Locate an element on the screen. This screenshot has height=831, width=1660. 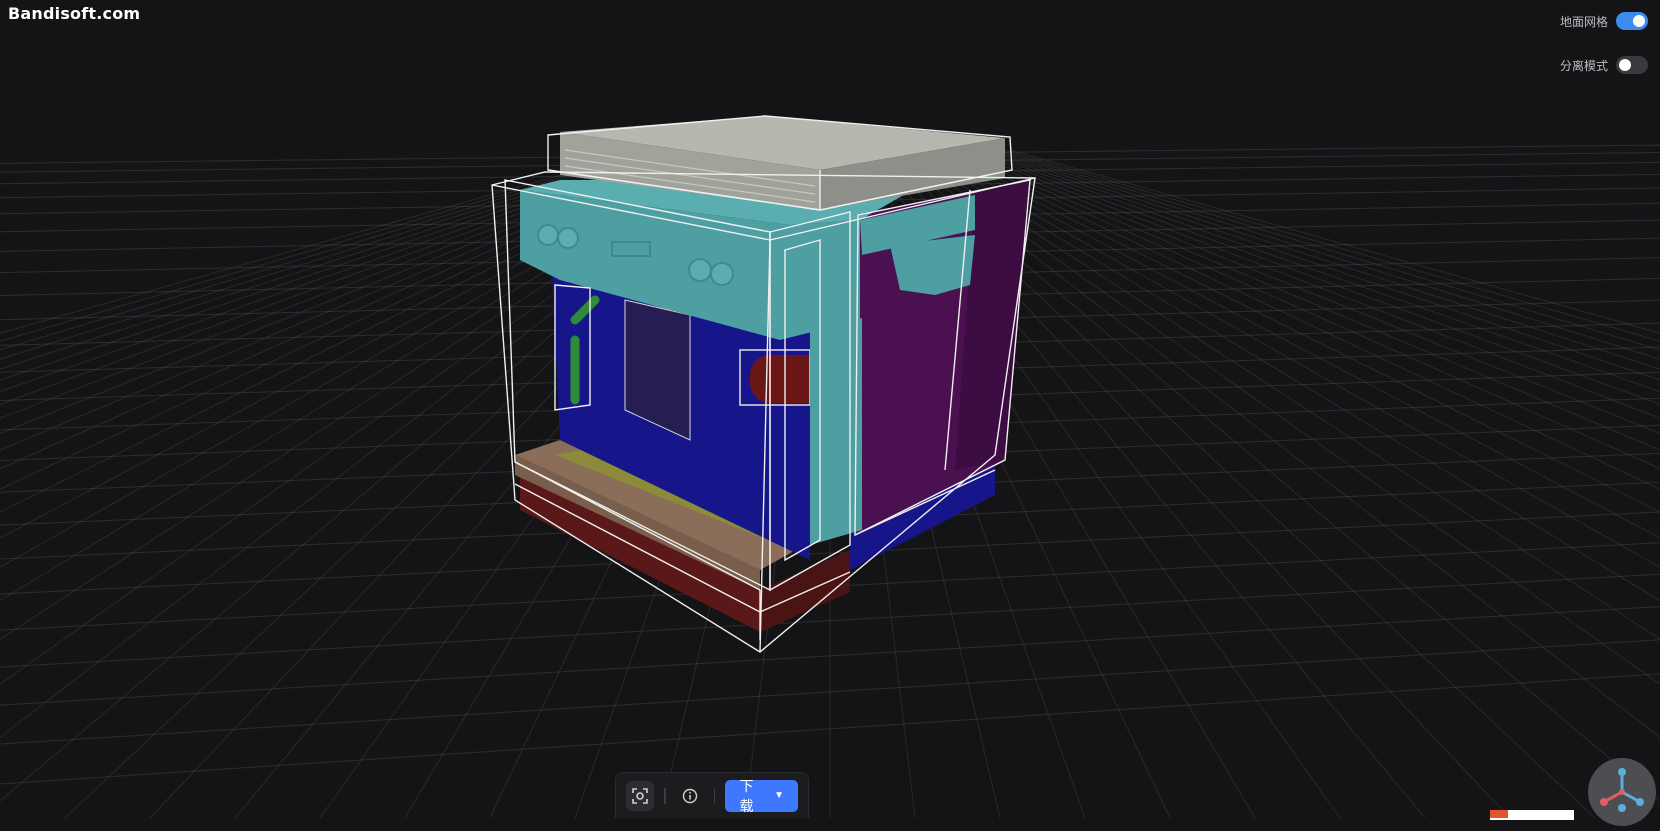
axis-gizmo is located at coordinates (1622, 792).